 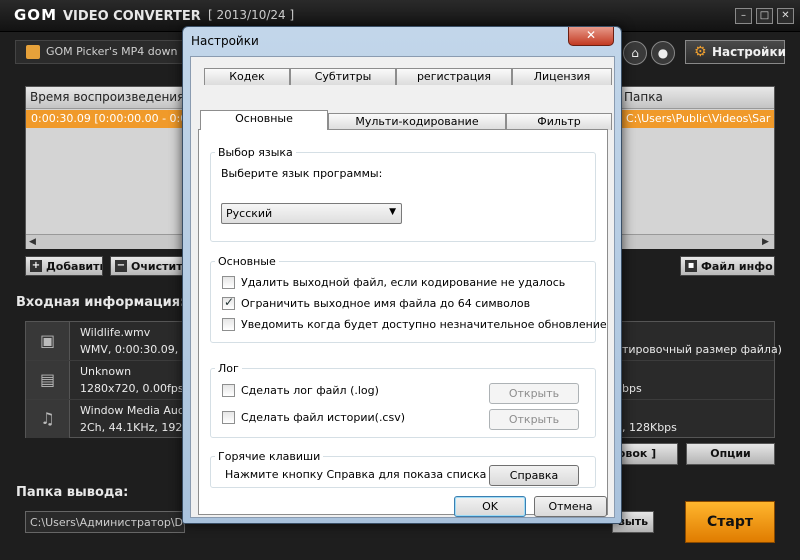 I want to click on build-date: [ 2013/10/24 ], so click(x=251, y=15).